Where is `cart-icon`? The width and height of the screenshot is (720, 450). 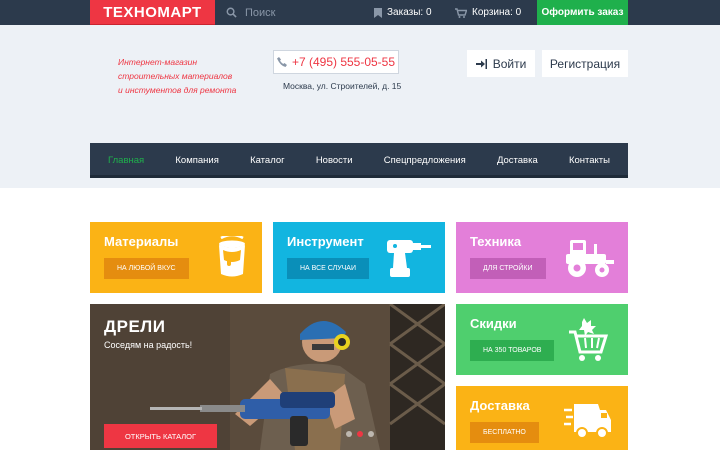 cart-icon is located at coordinates (461, 12).